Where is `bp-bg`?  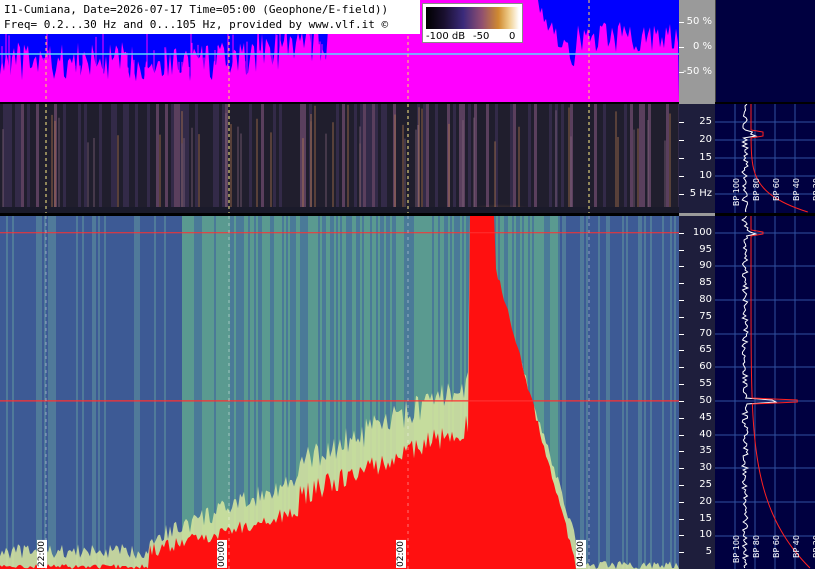
bp-bg is located at coordinates (765, 392).